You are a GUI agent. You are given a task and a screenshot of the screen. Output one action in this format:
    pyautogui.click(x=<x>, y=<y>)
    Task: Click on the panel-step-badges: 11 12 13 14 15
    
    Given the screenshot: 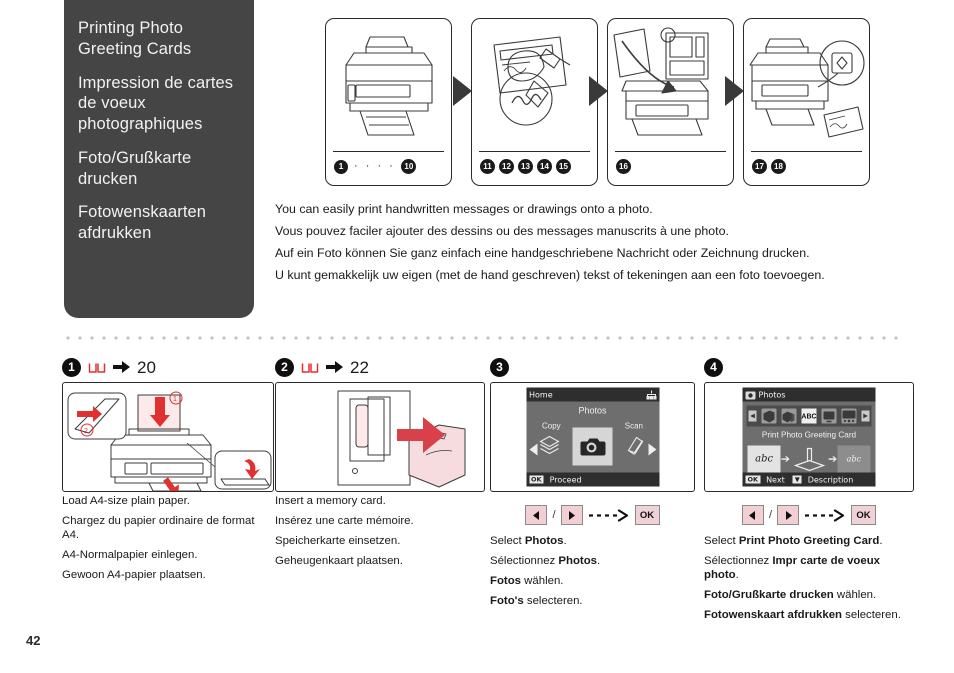 What is the action you would take?
    pyautogui.click(x=525, y=166)
    